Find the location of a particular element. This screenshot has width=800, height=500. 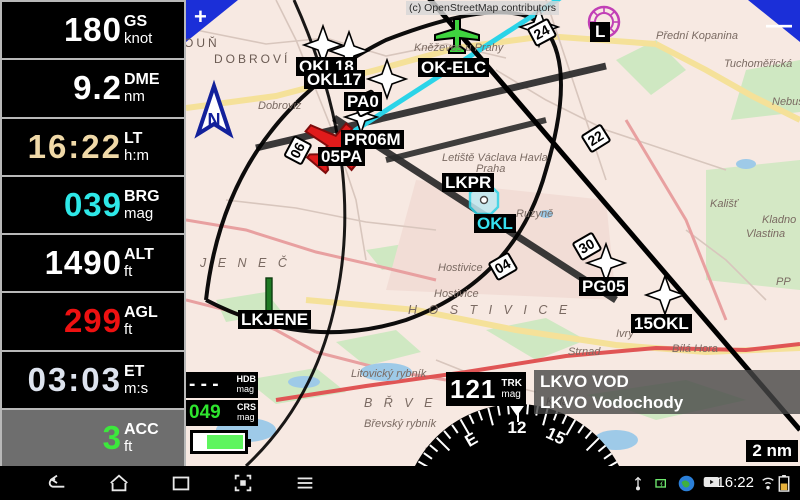

zoom-out-button: — is located at coordinates (774, 21).